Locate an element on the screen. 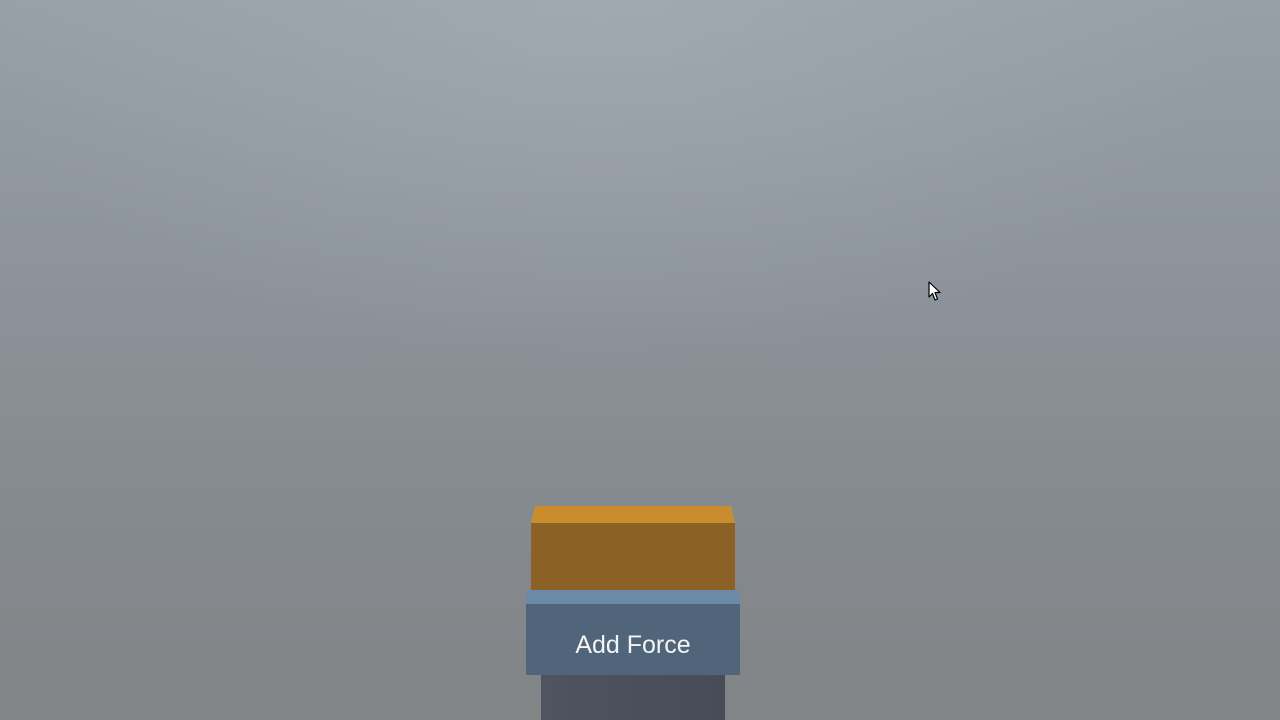 The height and width of the screenshot is (720, 1280). add-force-button: Add Force is located at coordinates (633, 639).